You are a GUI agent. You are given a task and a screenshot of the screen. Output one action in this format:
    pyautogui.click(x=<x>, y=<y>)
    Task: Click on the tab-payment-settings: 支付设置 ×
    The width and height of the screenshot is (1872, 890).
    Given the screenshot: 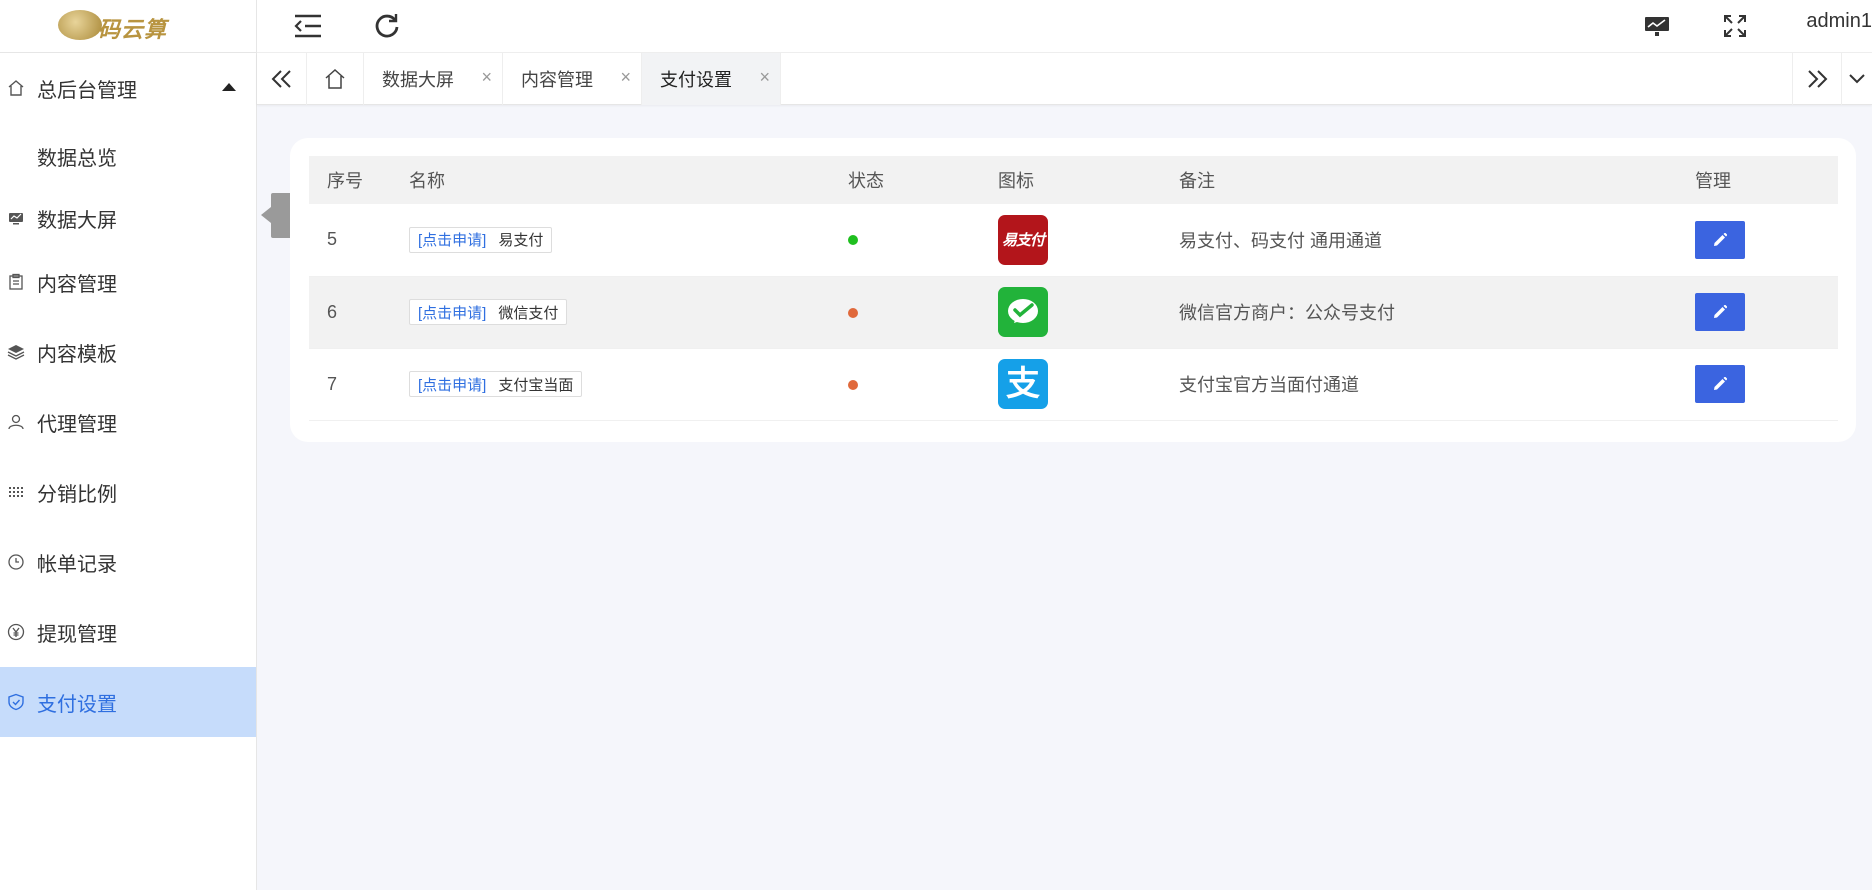 What is the action you would take?
    pyautogui.click(x=711, y=79)
    